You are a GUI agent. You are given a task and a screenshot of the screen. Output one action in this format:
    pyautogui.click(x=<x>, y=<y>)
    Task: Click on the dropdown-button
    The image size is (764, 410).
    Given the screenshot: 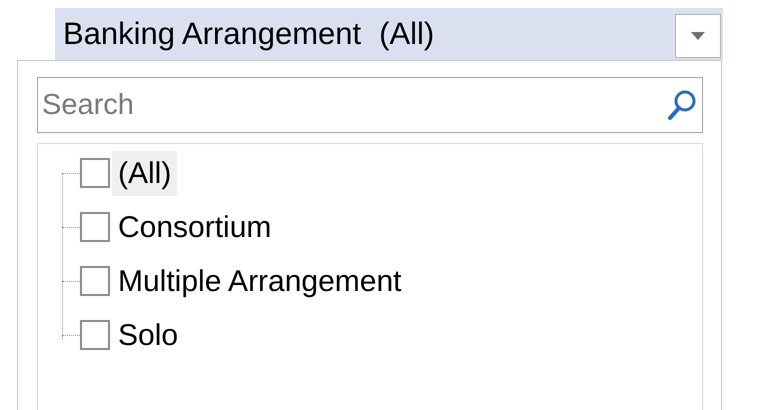 What is the action you would take?
    pyautogui.click(x=698, y=36)
    